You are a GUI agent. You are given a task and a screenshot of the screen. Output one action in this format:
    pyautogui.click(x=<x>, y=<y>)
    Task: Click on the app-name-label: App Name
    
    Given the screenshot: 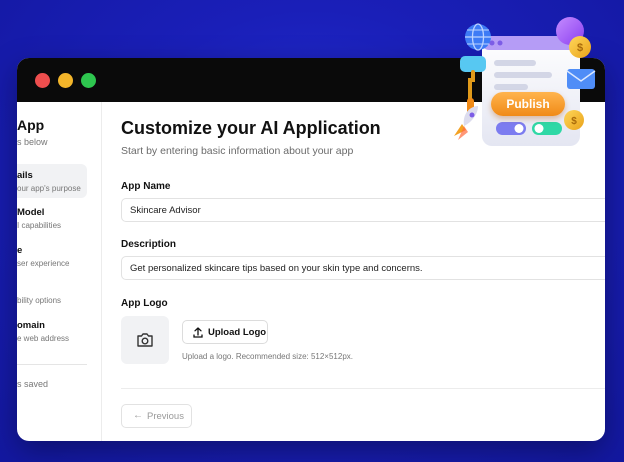 What is the action you would take?
    pyautogui.click(x=146, y=186)
    